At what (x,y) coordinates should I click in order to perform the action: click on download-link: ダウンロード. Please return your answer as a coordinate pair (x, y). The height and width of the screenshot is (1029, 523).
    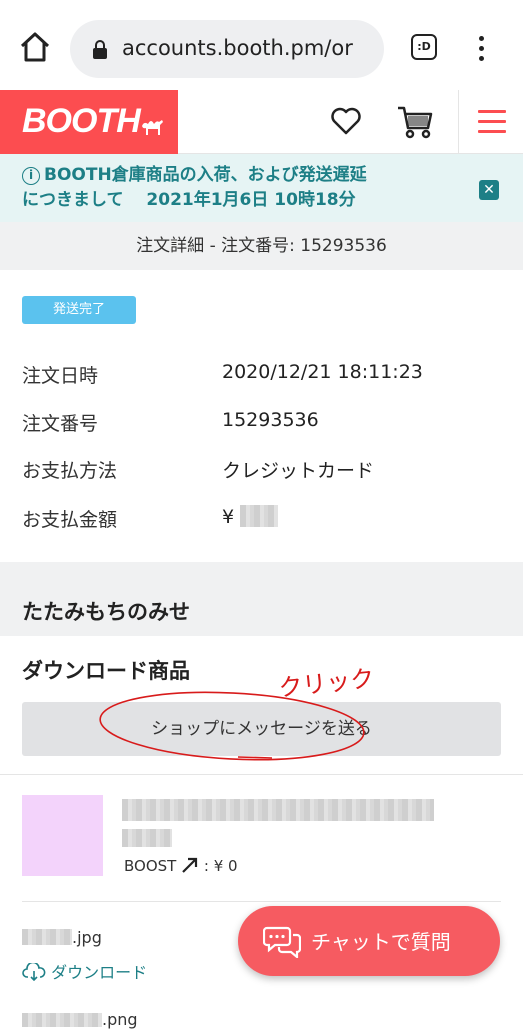
    Looking at the image, I should click on (84, 971).